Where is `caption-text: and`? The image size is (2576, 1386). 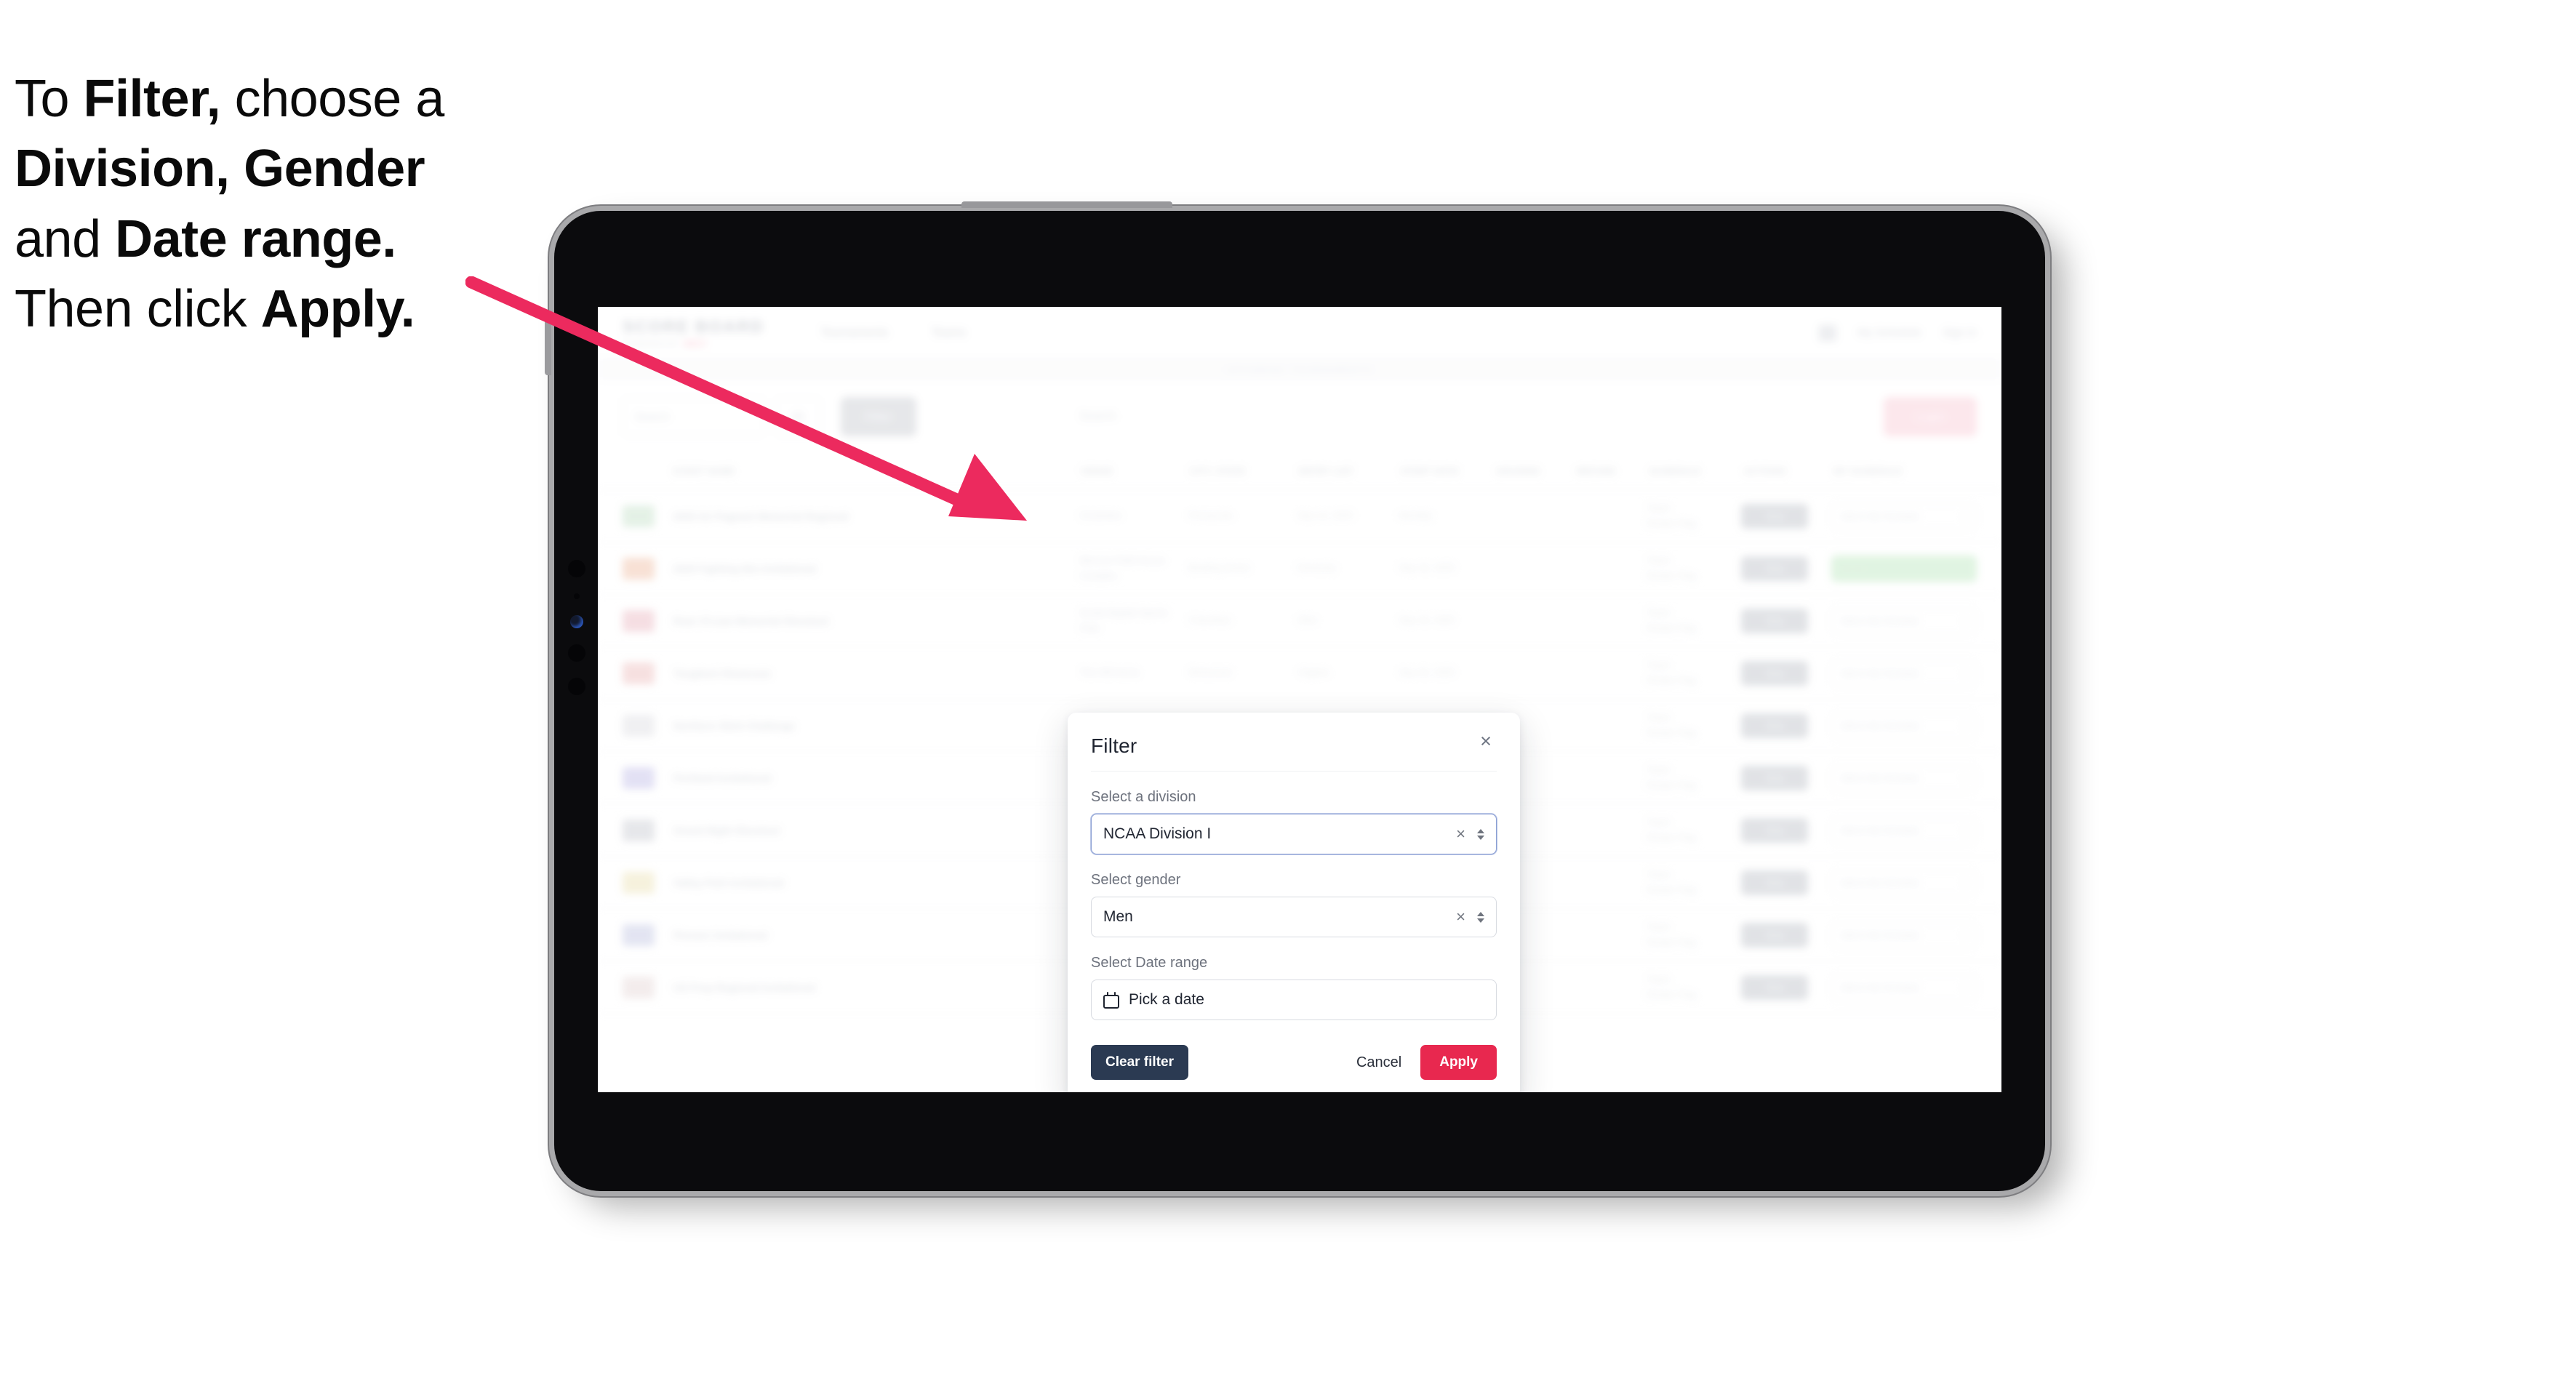 caption-text: and is located at coordinates (65, 239).